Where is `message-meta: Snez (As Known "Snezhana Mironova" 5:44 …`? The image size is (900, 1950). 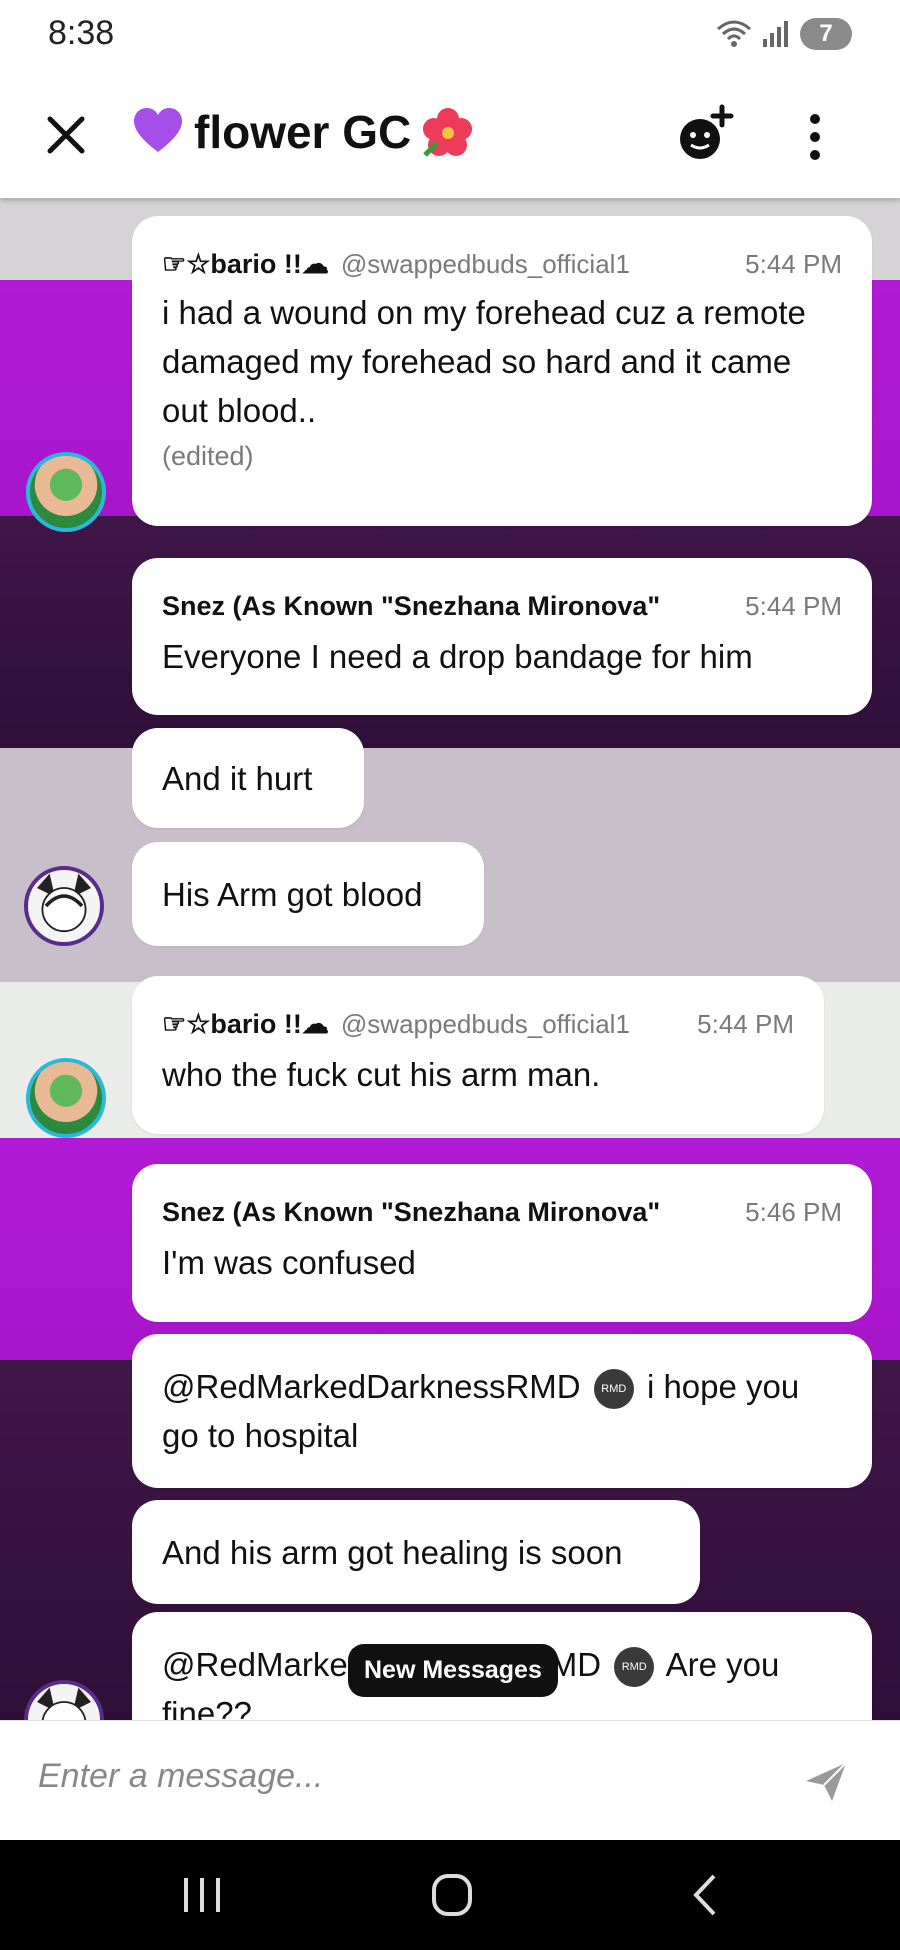
message-meta: Snez (As Known "Snezhana Mironova" 5:44 … is located at coordinates (502, 606).